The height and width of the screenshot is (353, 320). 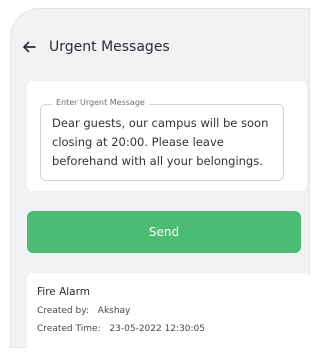 I want to click on app-header: Urgent Messages, so click(x=95, y=47).